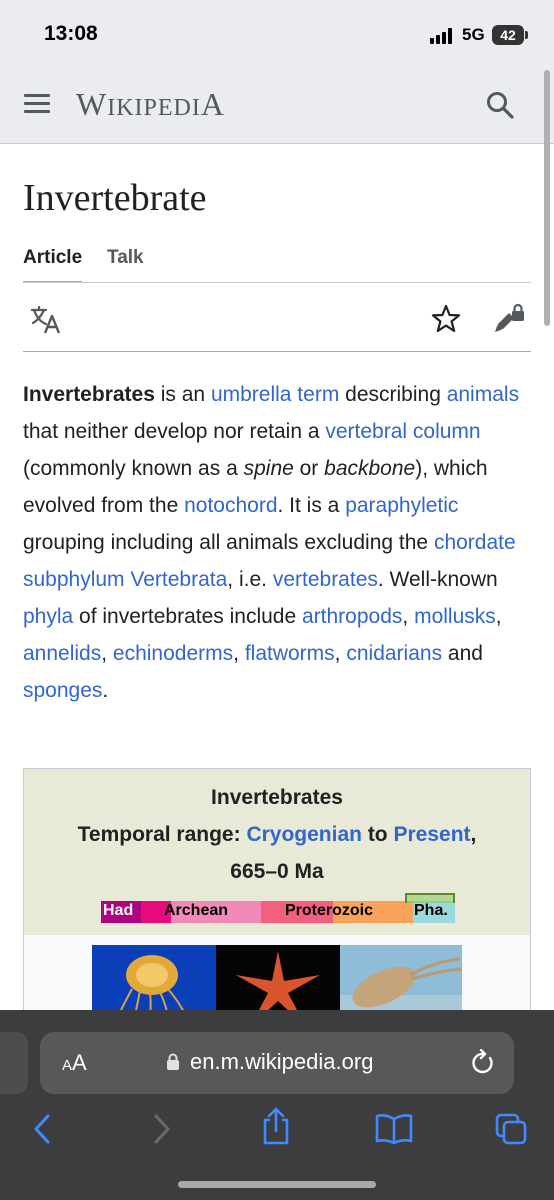  I want to click on text-run: and, so click(462, 653).